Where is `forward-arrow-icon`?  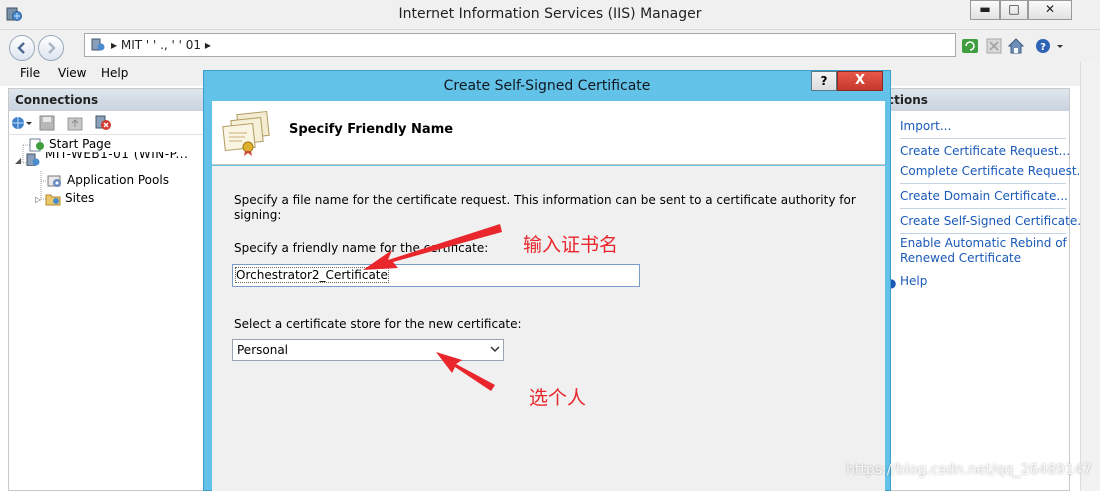
forward-arrow-icon is located at coordinates (52, 48).